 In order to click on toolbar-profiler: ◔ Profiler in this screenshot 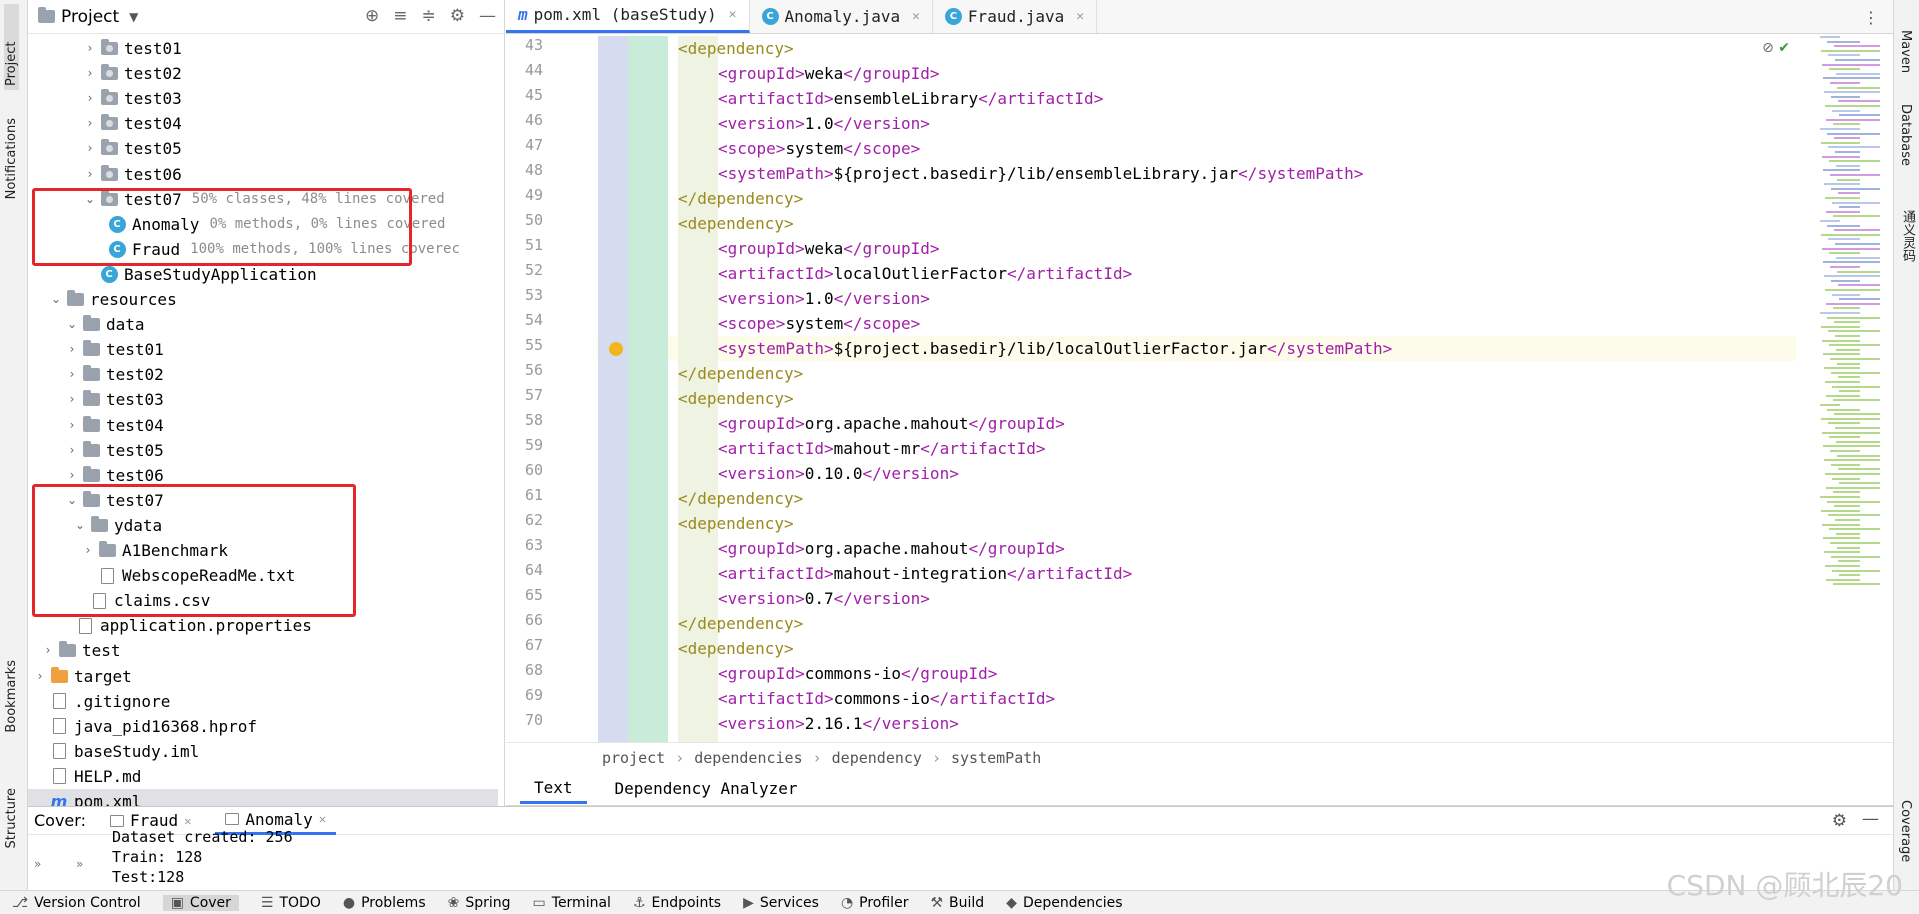, I will do `click(875, 903)`.